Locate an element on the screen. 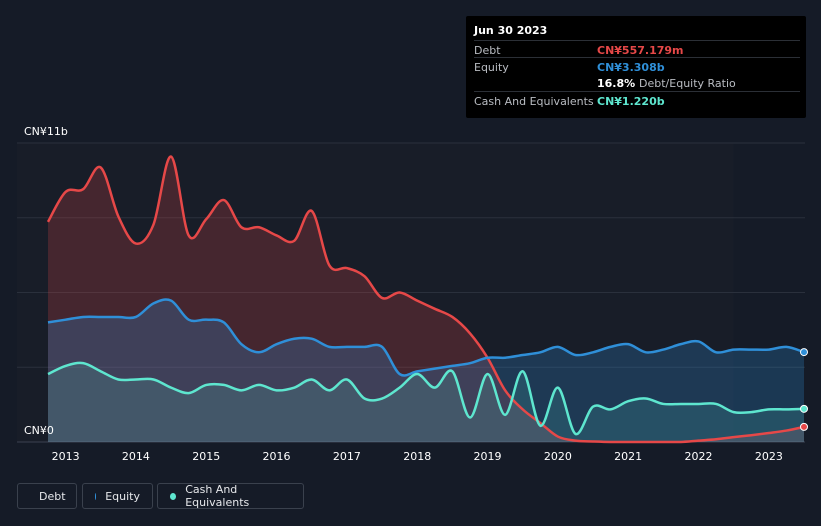  tooltip-debt-value: CN¥557.179m is located at coordinates (640, 50).